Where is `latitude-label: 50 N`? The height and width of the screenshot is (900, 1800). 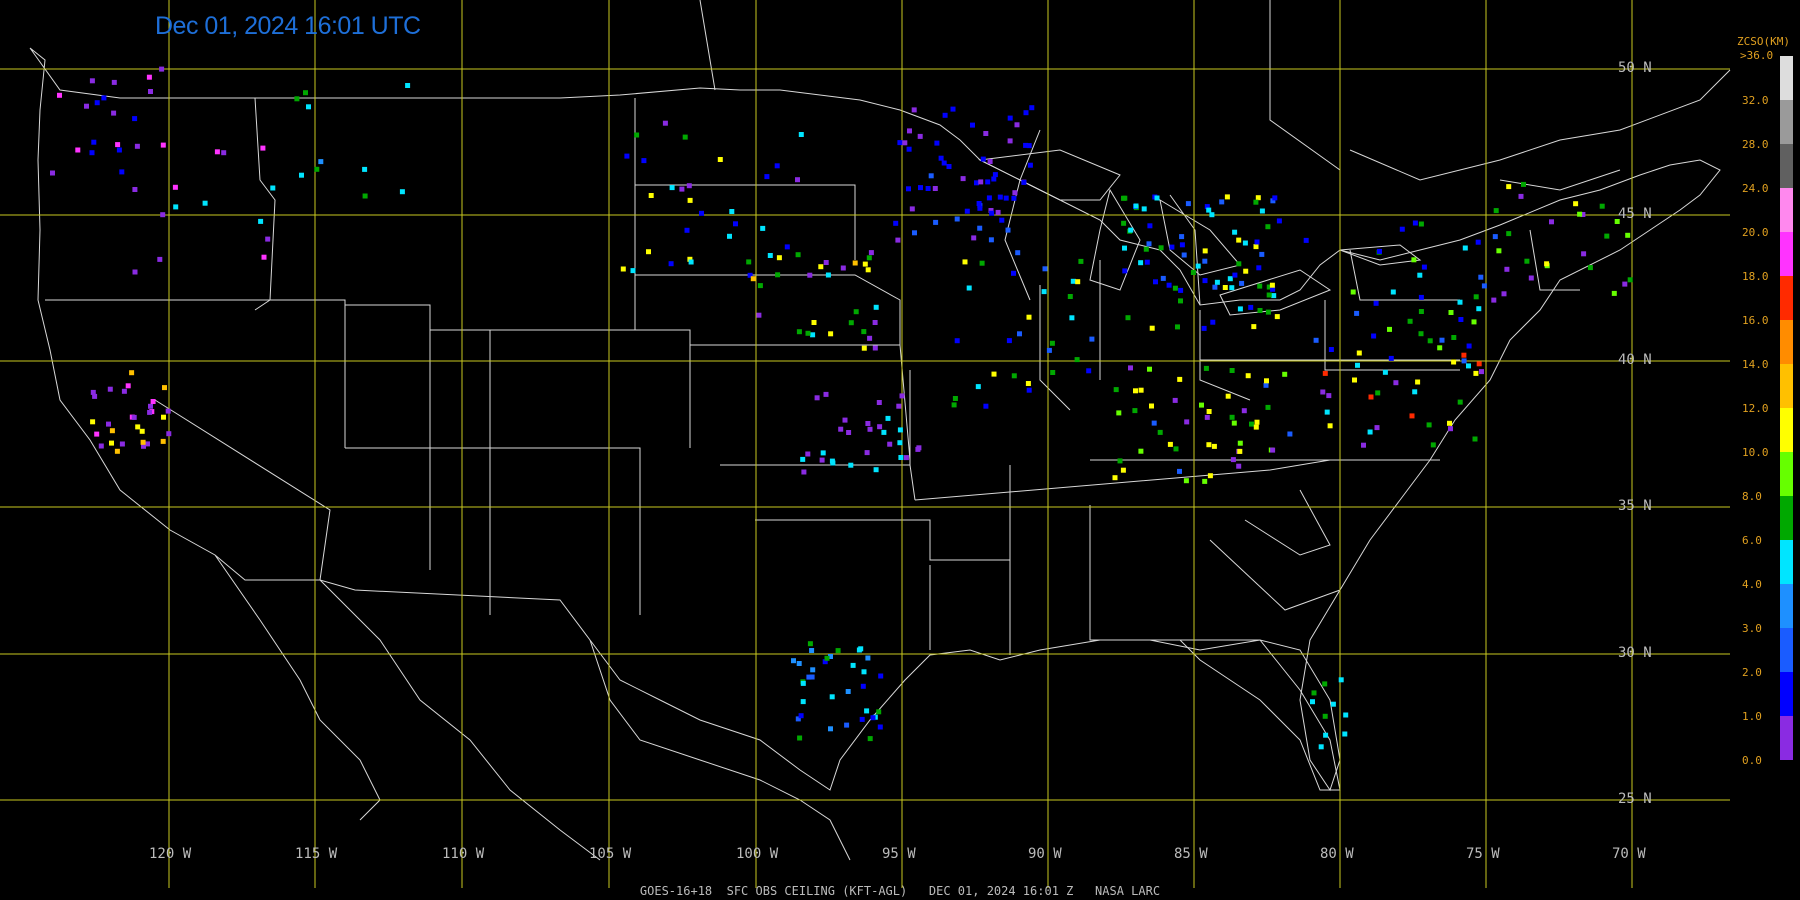
latitude-label: 50 N is located at coordinates (1635, 68).